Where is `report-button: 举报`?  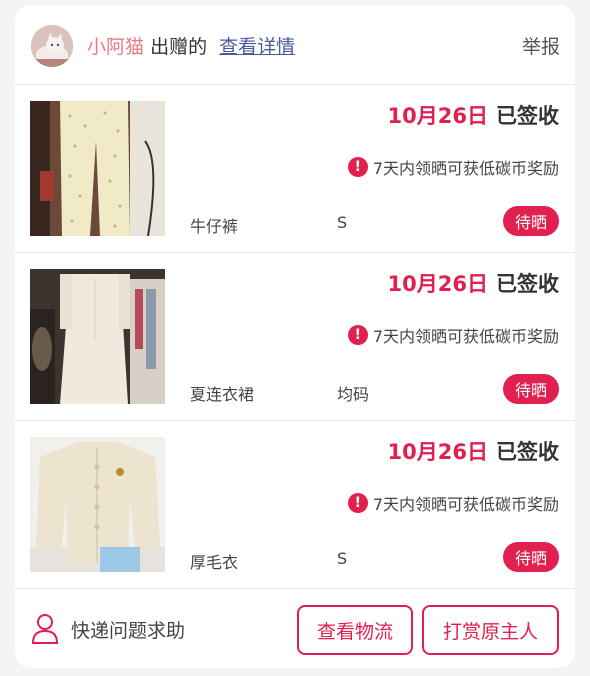 report-button: 举报 is located at coordinates (541, 45).